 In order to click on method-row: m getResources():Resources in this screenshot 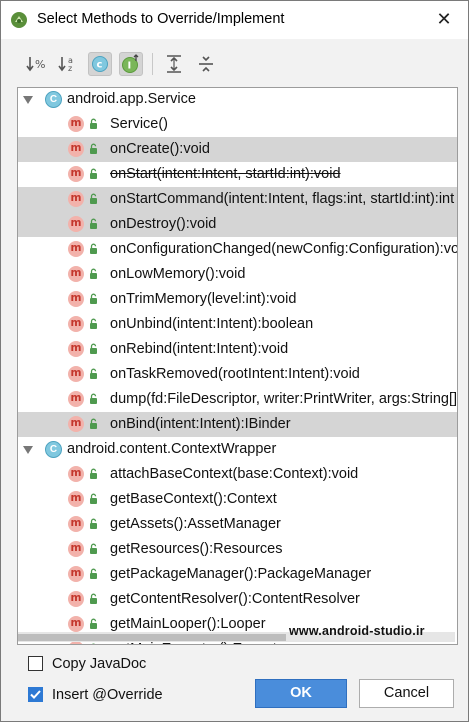, I will do `click(237, 549)`.